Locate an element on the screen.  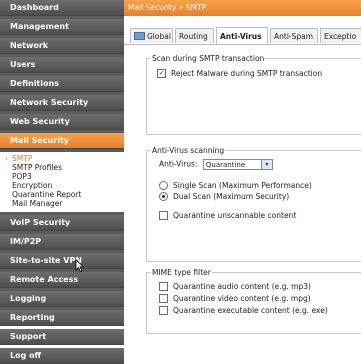
quarantine-unscannable-checkbox is located at coordinates (163, 215).